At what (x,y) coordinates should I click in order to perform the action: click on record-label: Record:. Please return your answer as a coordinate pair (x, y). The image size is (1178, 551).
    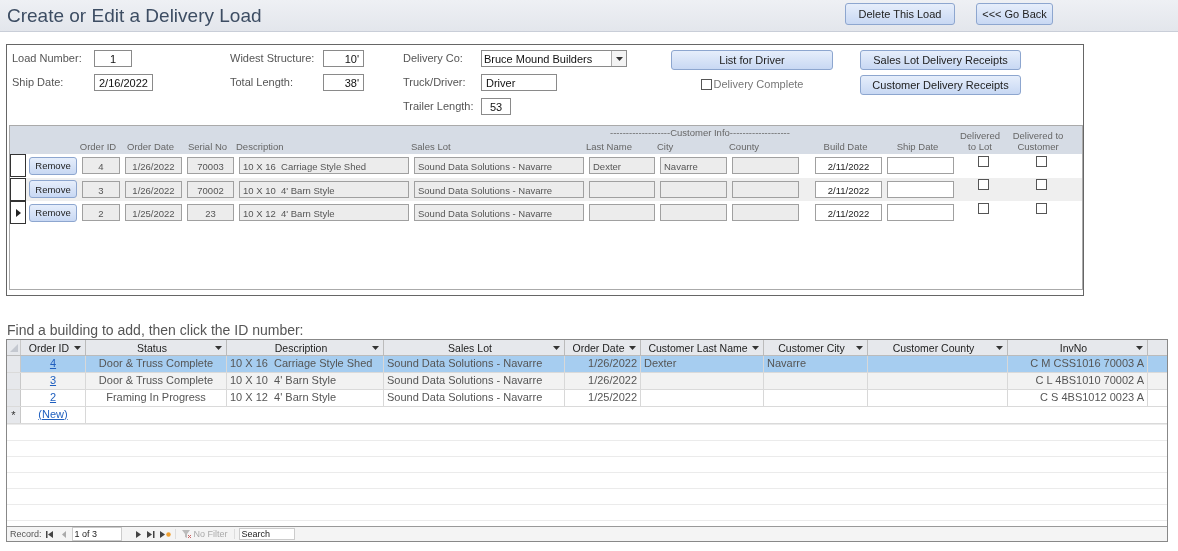
    Looking at the image, I should click on (26, 534).